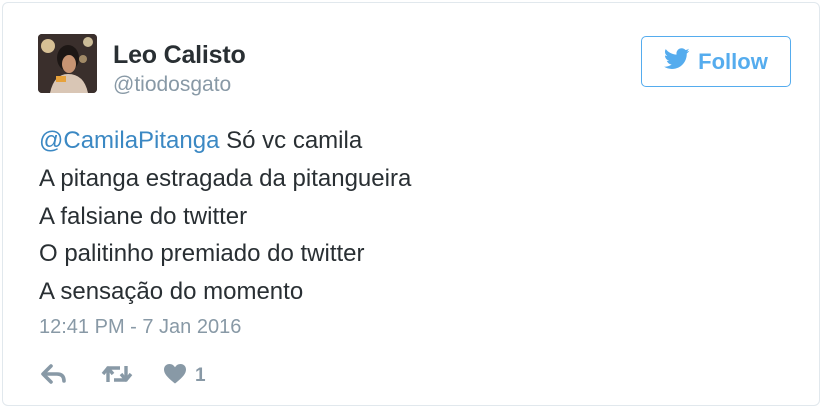 This screenshot has width=822, height=412. Describe the element at coordinates (67, 63) in the screenshot. I see `avatar` at that location.